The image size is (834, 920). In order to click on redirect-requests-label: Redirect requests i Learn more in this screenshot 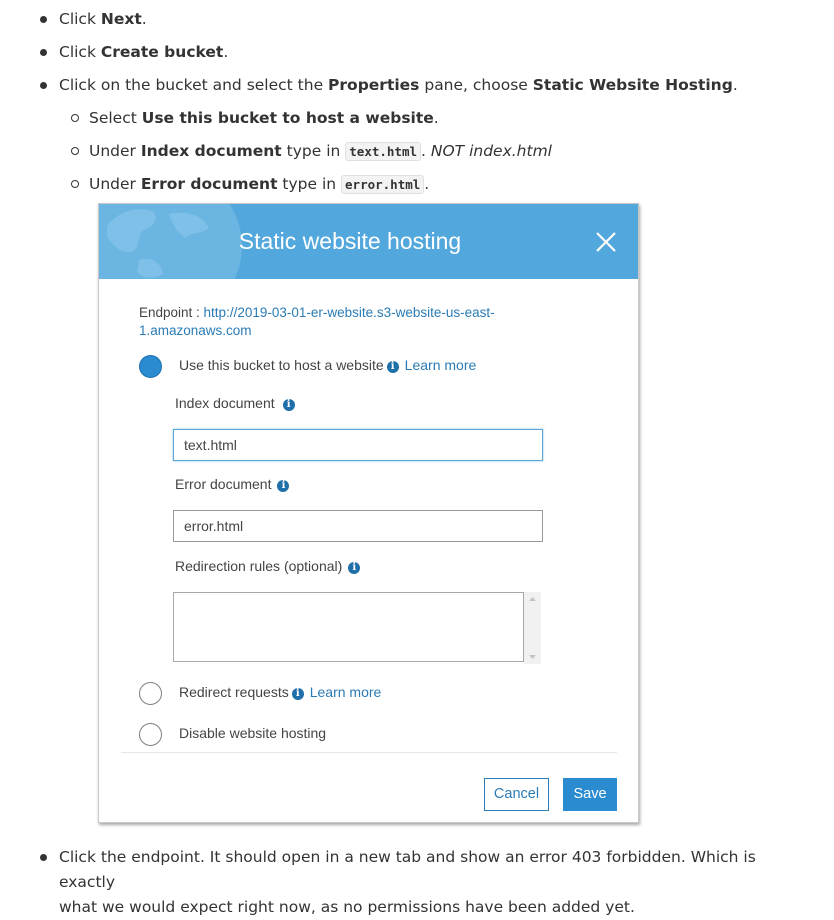, I will do `click(280, 692)`.